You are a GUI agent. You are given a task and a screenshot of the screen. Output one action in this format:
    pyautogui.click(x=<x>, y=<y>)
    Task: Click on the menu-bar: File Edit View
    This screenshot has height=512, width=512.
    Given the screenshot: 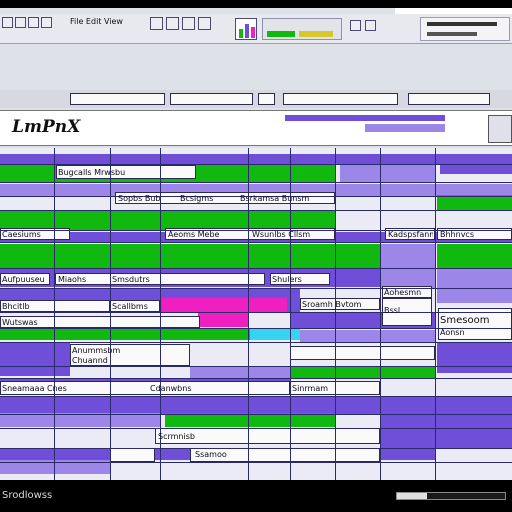 What is the action you would take?
    pyautogui.click(x=107, y=22)
    